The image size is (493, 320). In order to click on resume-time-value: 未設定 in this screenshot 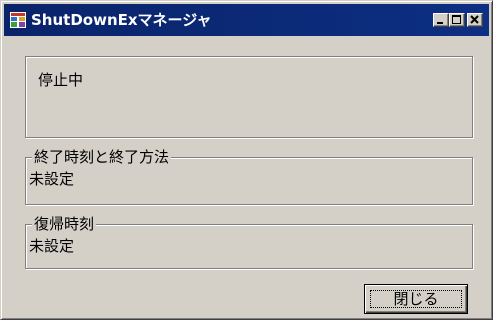, I will do `click(52, 246)`.